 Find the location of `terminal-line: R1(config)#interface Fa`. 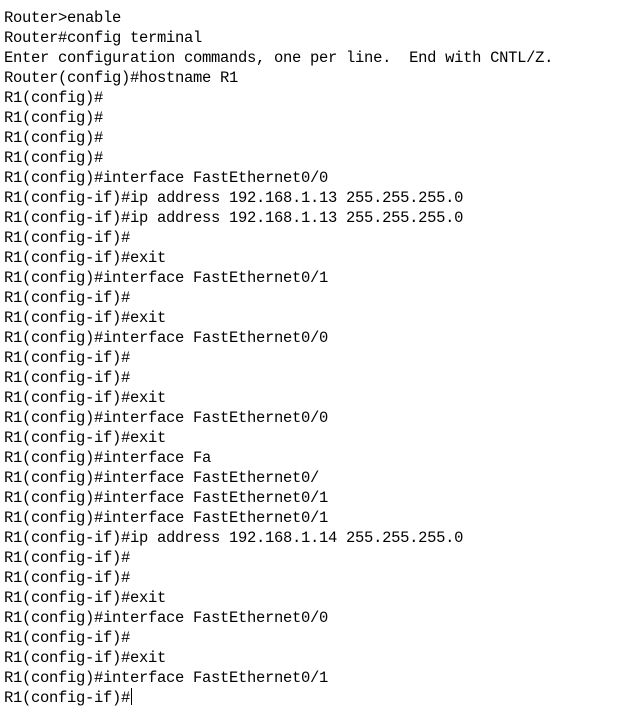

terminal-line: R1(config)#interface Fa is located at coordinates (108, 458).